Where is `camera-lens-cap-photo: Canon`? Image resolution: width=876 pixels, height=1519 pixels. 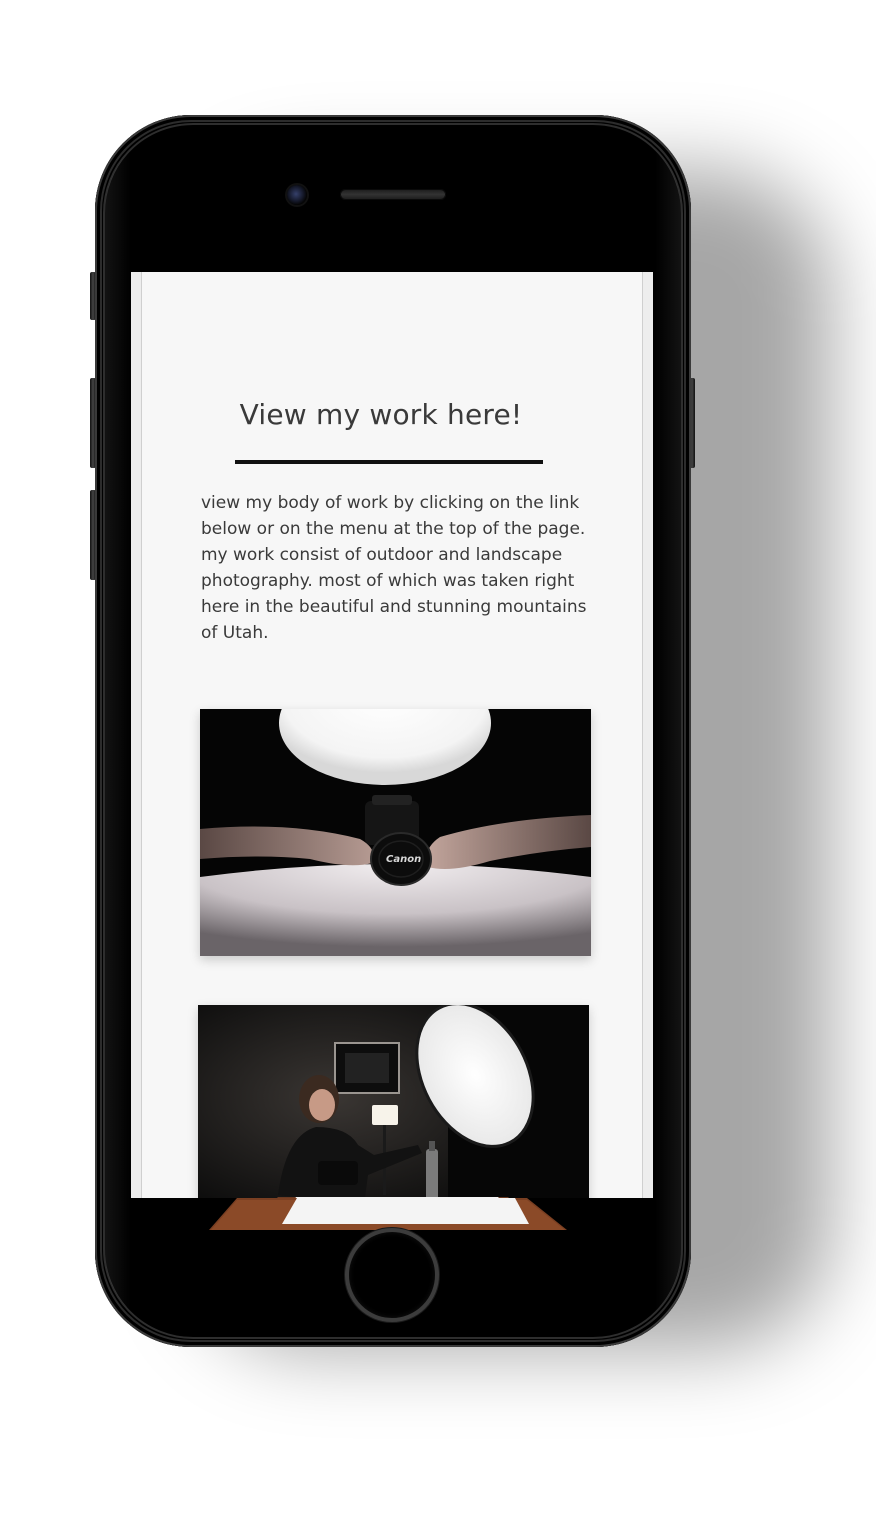 camera-lens-cap-photo: Canon is located at coordinates (395, 832).